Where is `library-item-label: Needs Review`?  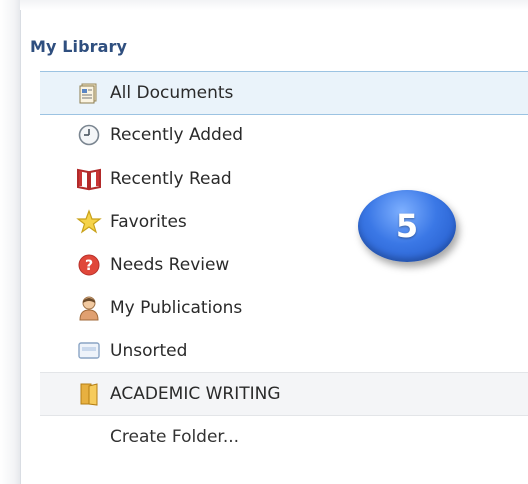 library-item-label: Needs Review is located at coordinates (170, 265).